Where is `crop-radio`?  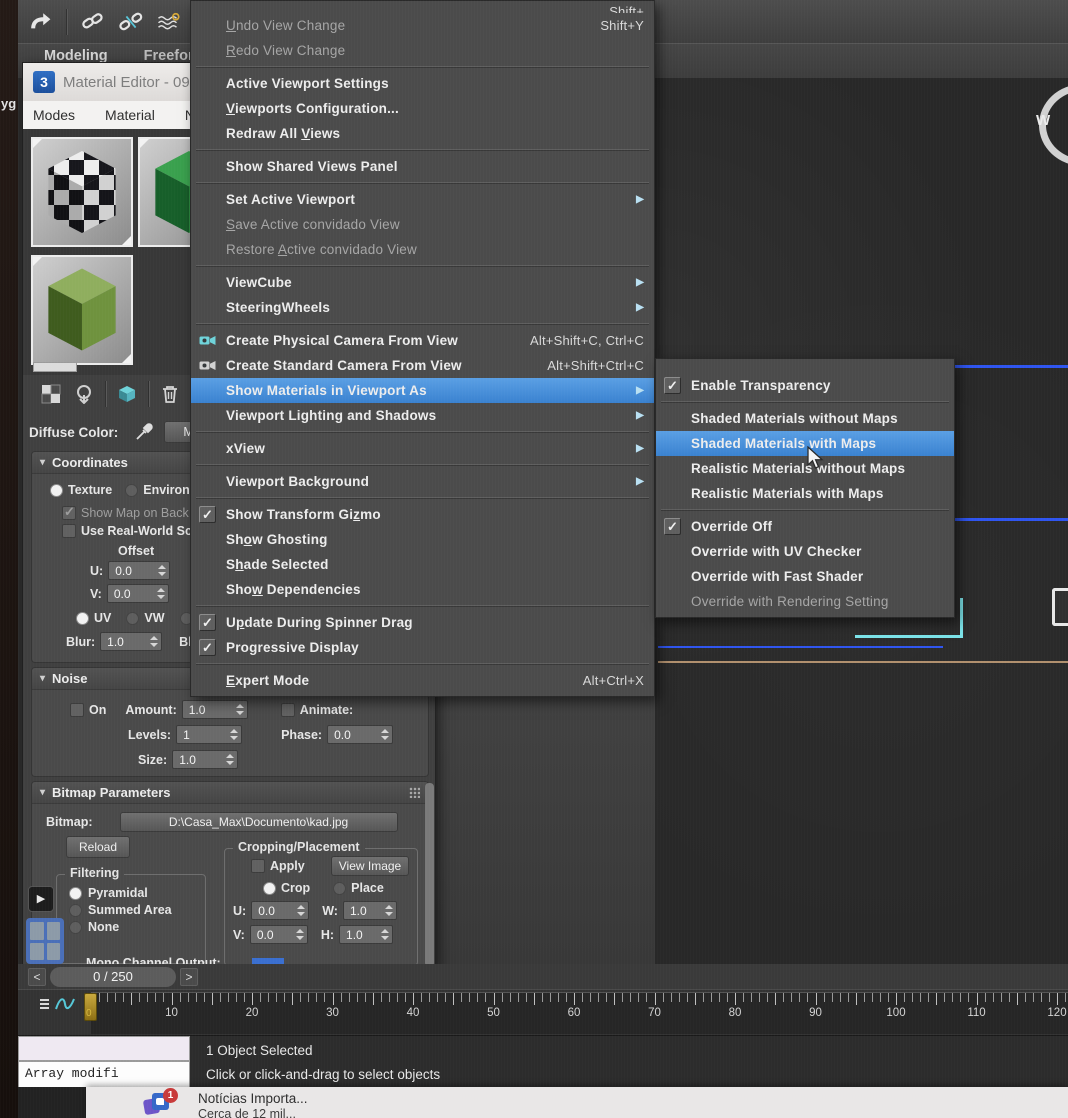
crop-radio is located at coordinates (269, 888).